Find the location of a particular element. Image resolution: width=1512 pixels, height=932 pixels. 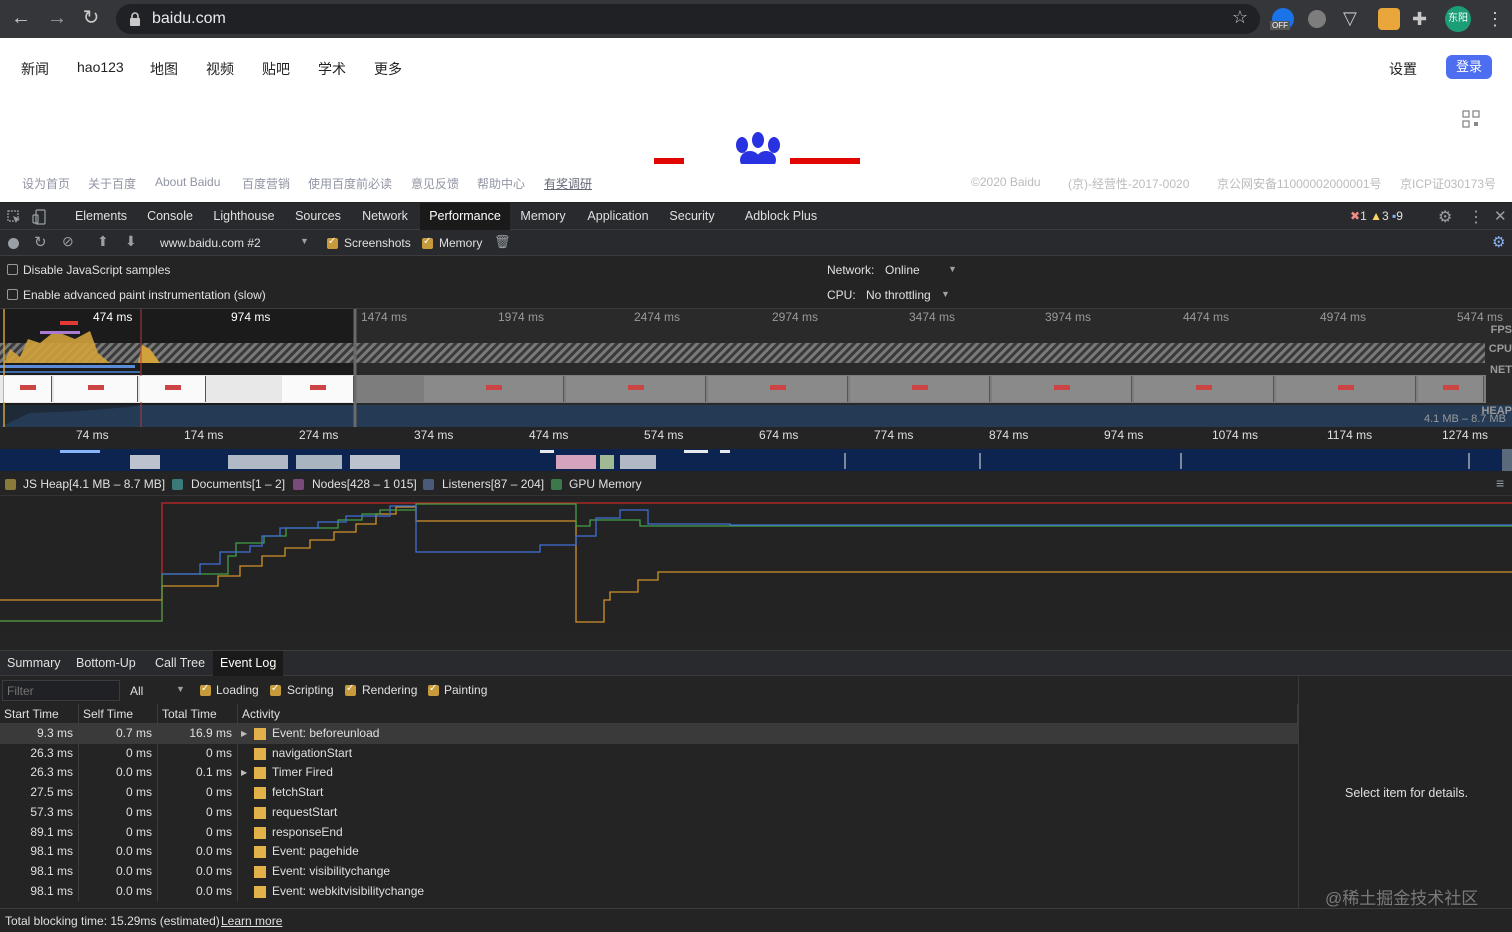

nav-map: 地图 is located at coordinates (164, 69).